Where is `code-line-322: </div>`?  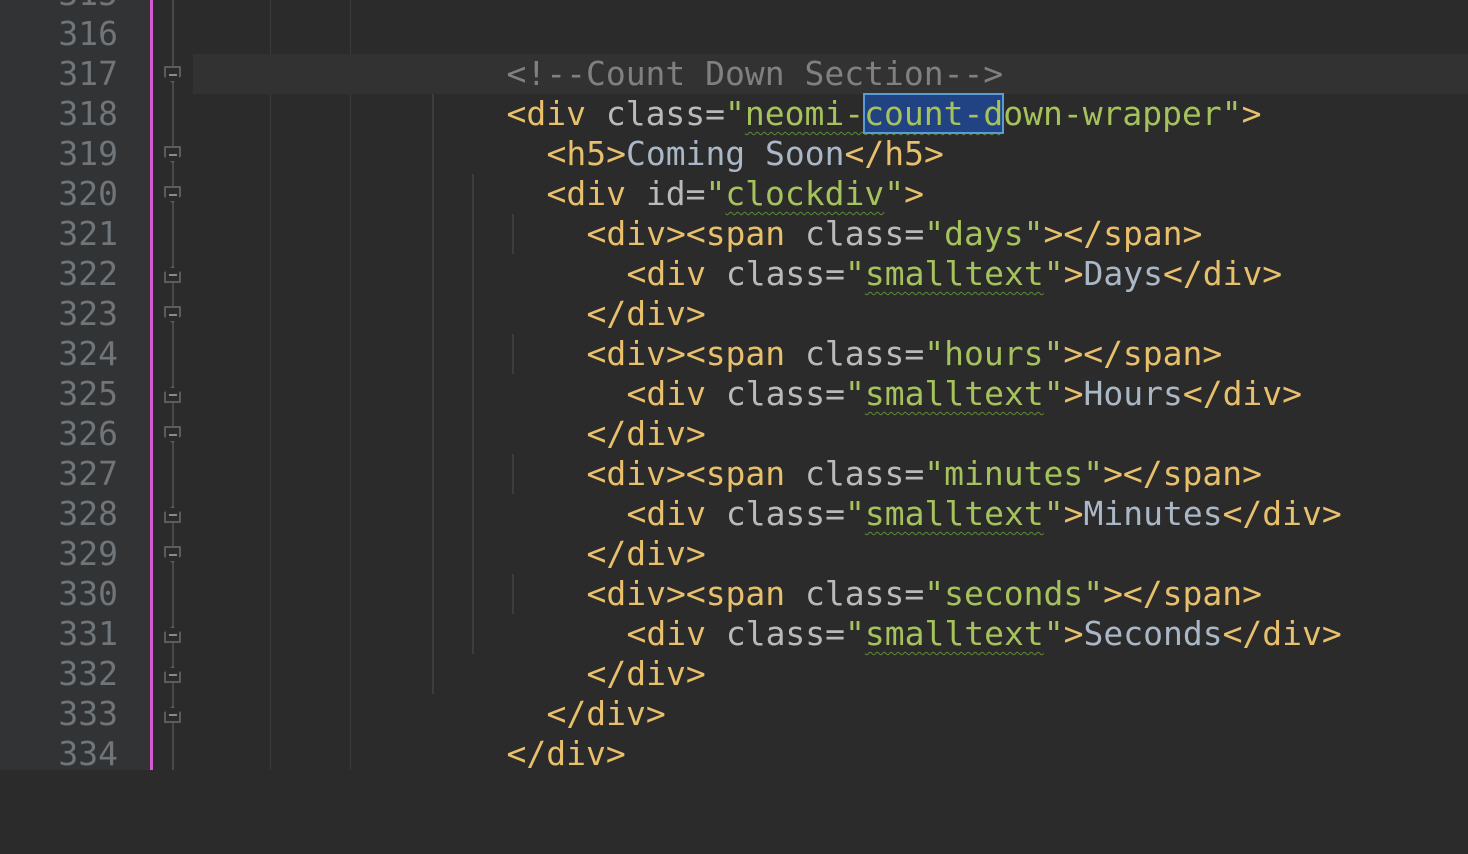
code-line-322: </div> is located at coordinates (606, 293).